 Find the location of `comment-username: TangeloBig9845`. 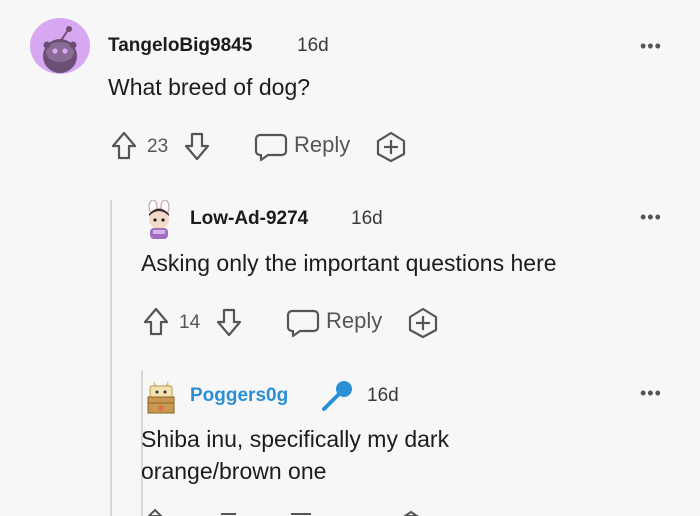

comment-username: TangeloBig9845 is located at coordinates (180, 46).